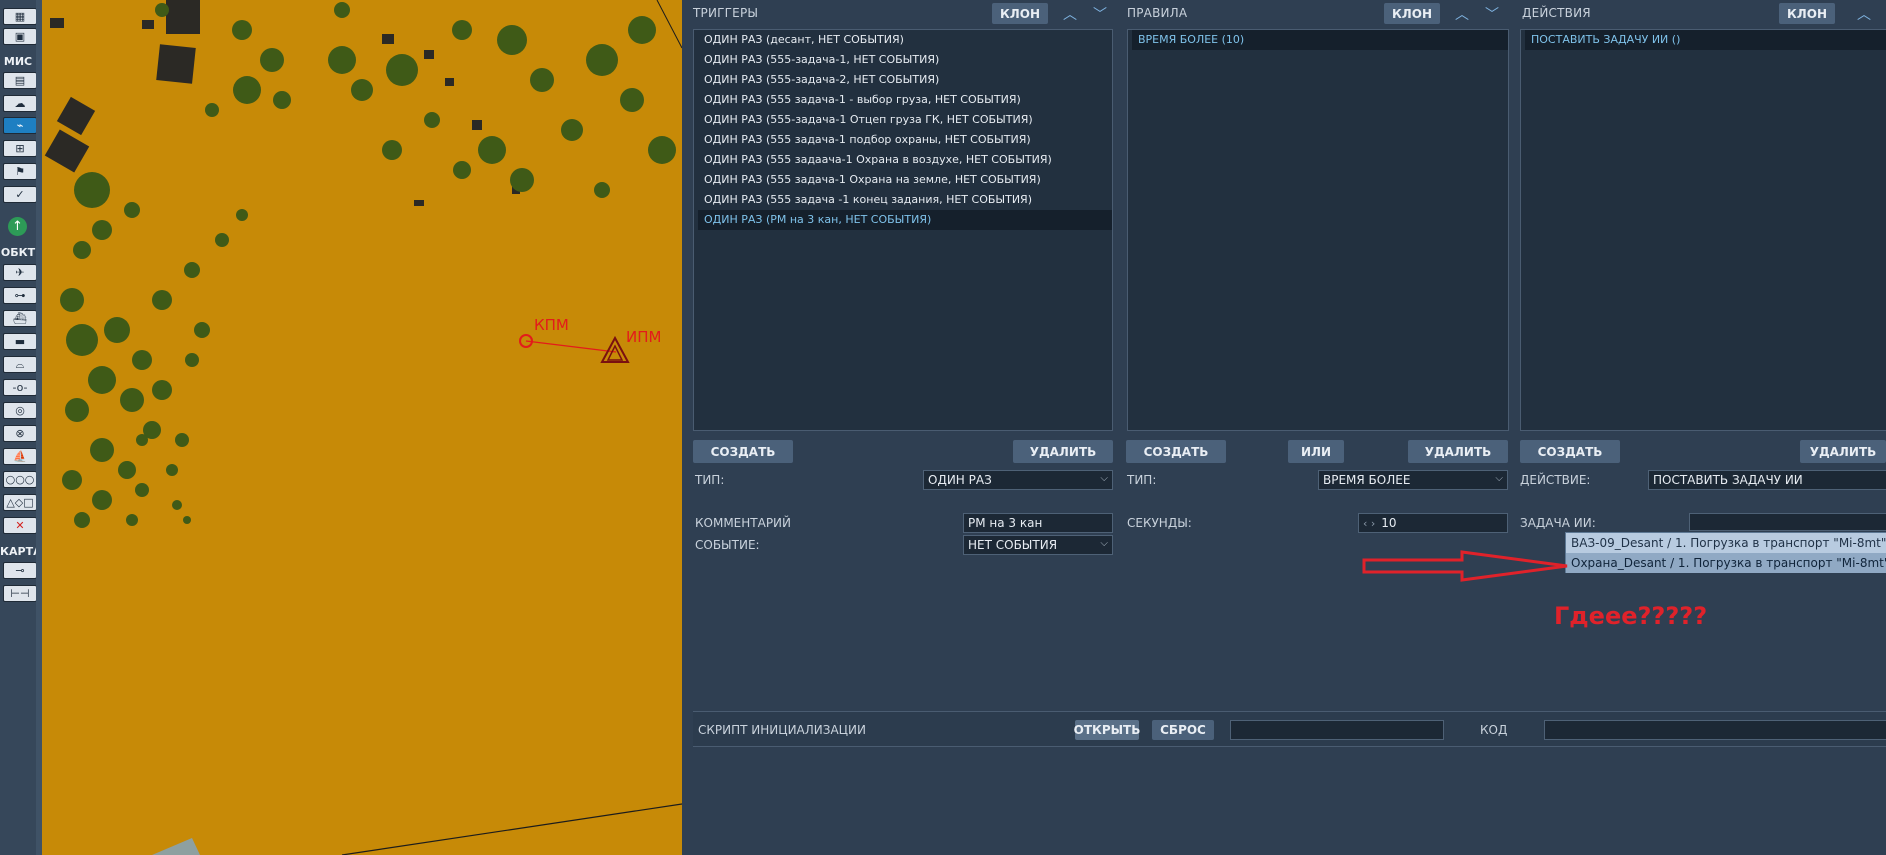 The height and width of the screenshot is (855, 1886). What do you see at coordinates (20, 433) in the screenshot?
I see `x-circle-icon: ⊗` at bounding box center [20, 433].